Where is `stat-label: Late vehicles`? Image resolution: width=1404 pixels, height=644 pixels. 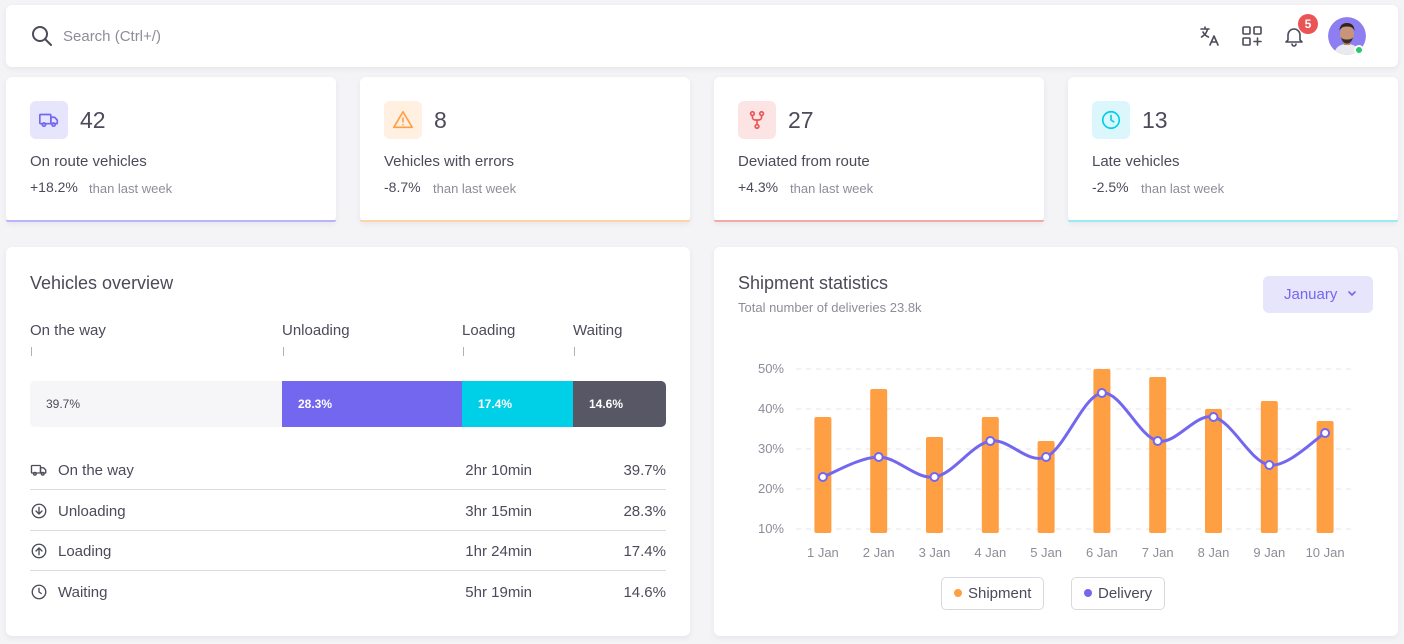 stat-label: Late vehicles is located at coordinates (1136, 161).